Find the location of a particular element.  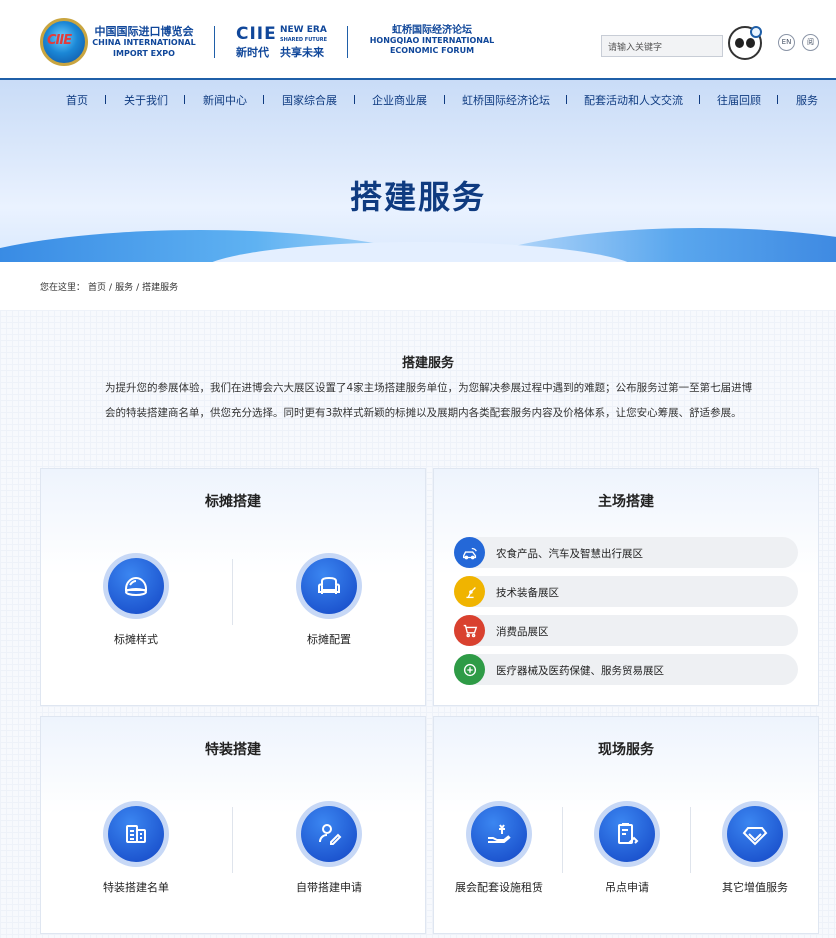

brand-cn: 新时代 is located at coordinates (252, 52).